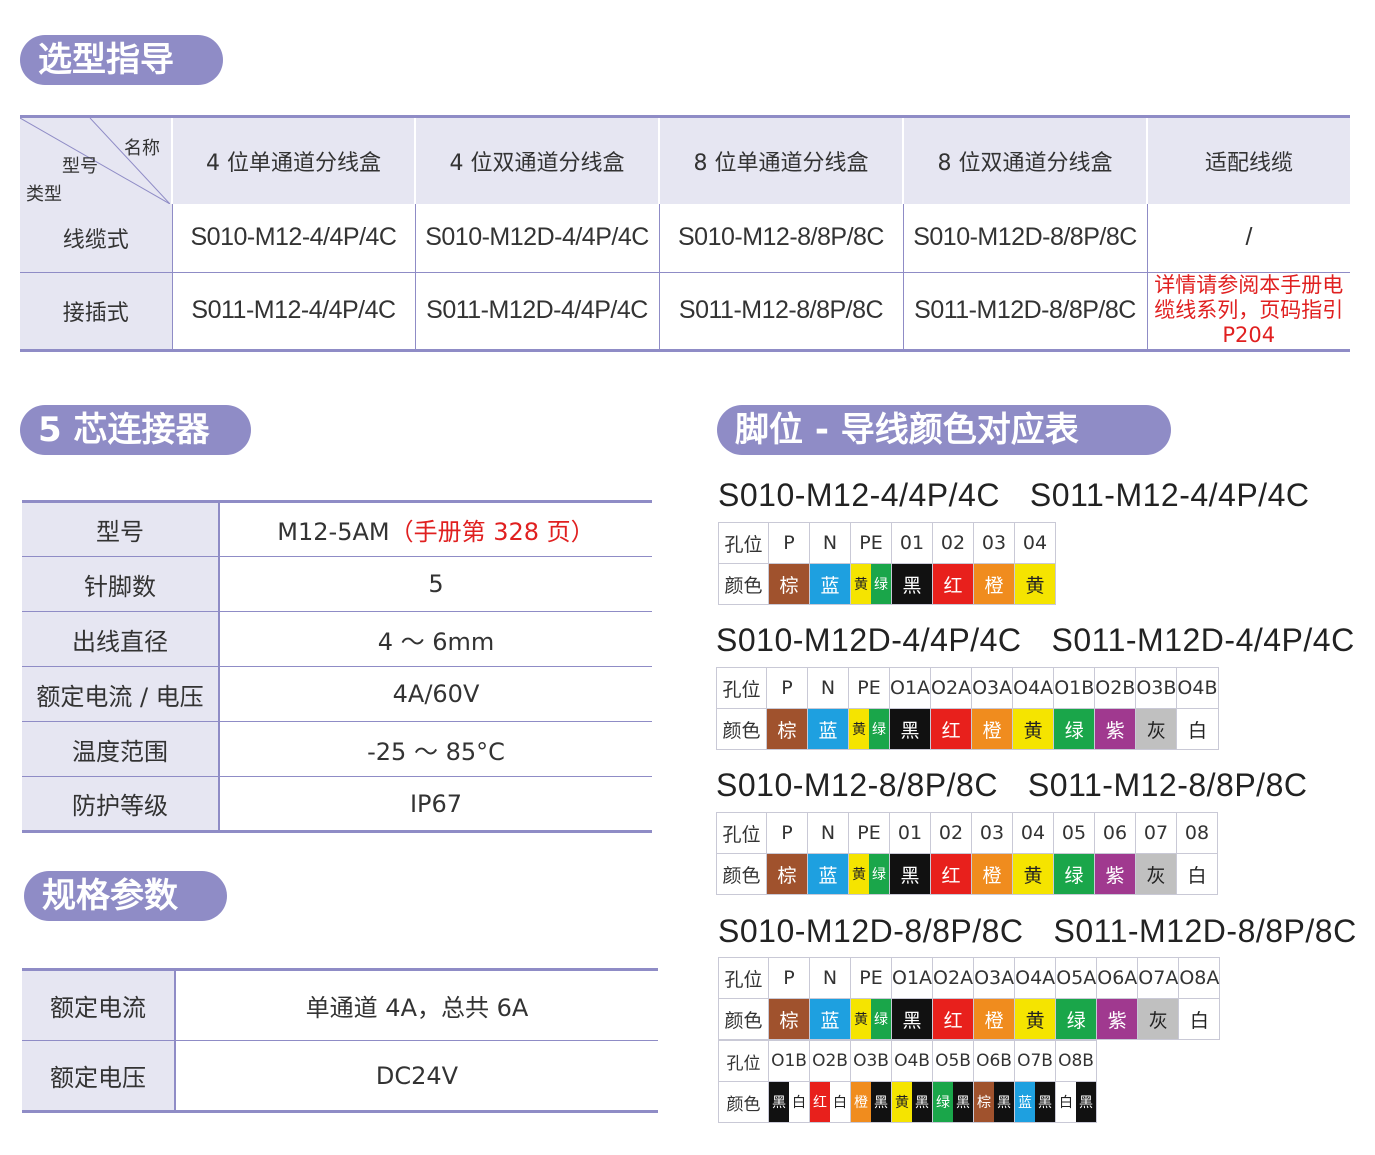  Describe the element at coordinates (1074, 874) in the screenshot. I see `color-cell: 绿` at that location.